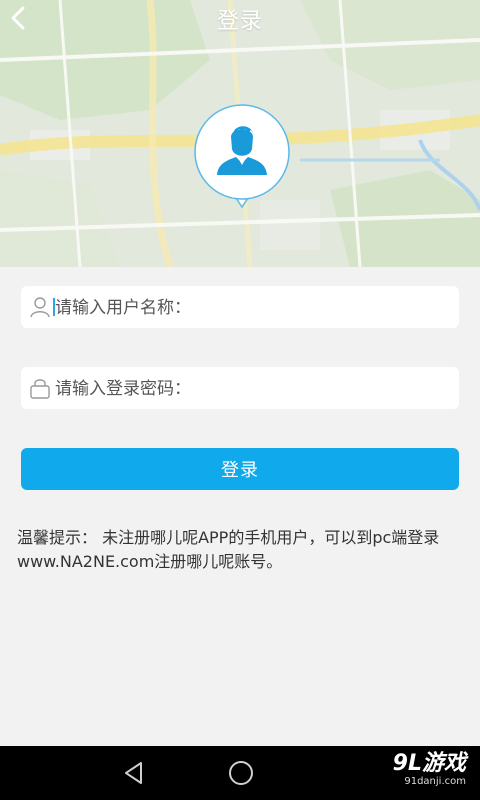 The height and width of the screenshot is (800, 480). Describe the element at coordinates (239, 21) in the screenshot. I see `page-title: 登录` at that location.